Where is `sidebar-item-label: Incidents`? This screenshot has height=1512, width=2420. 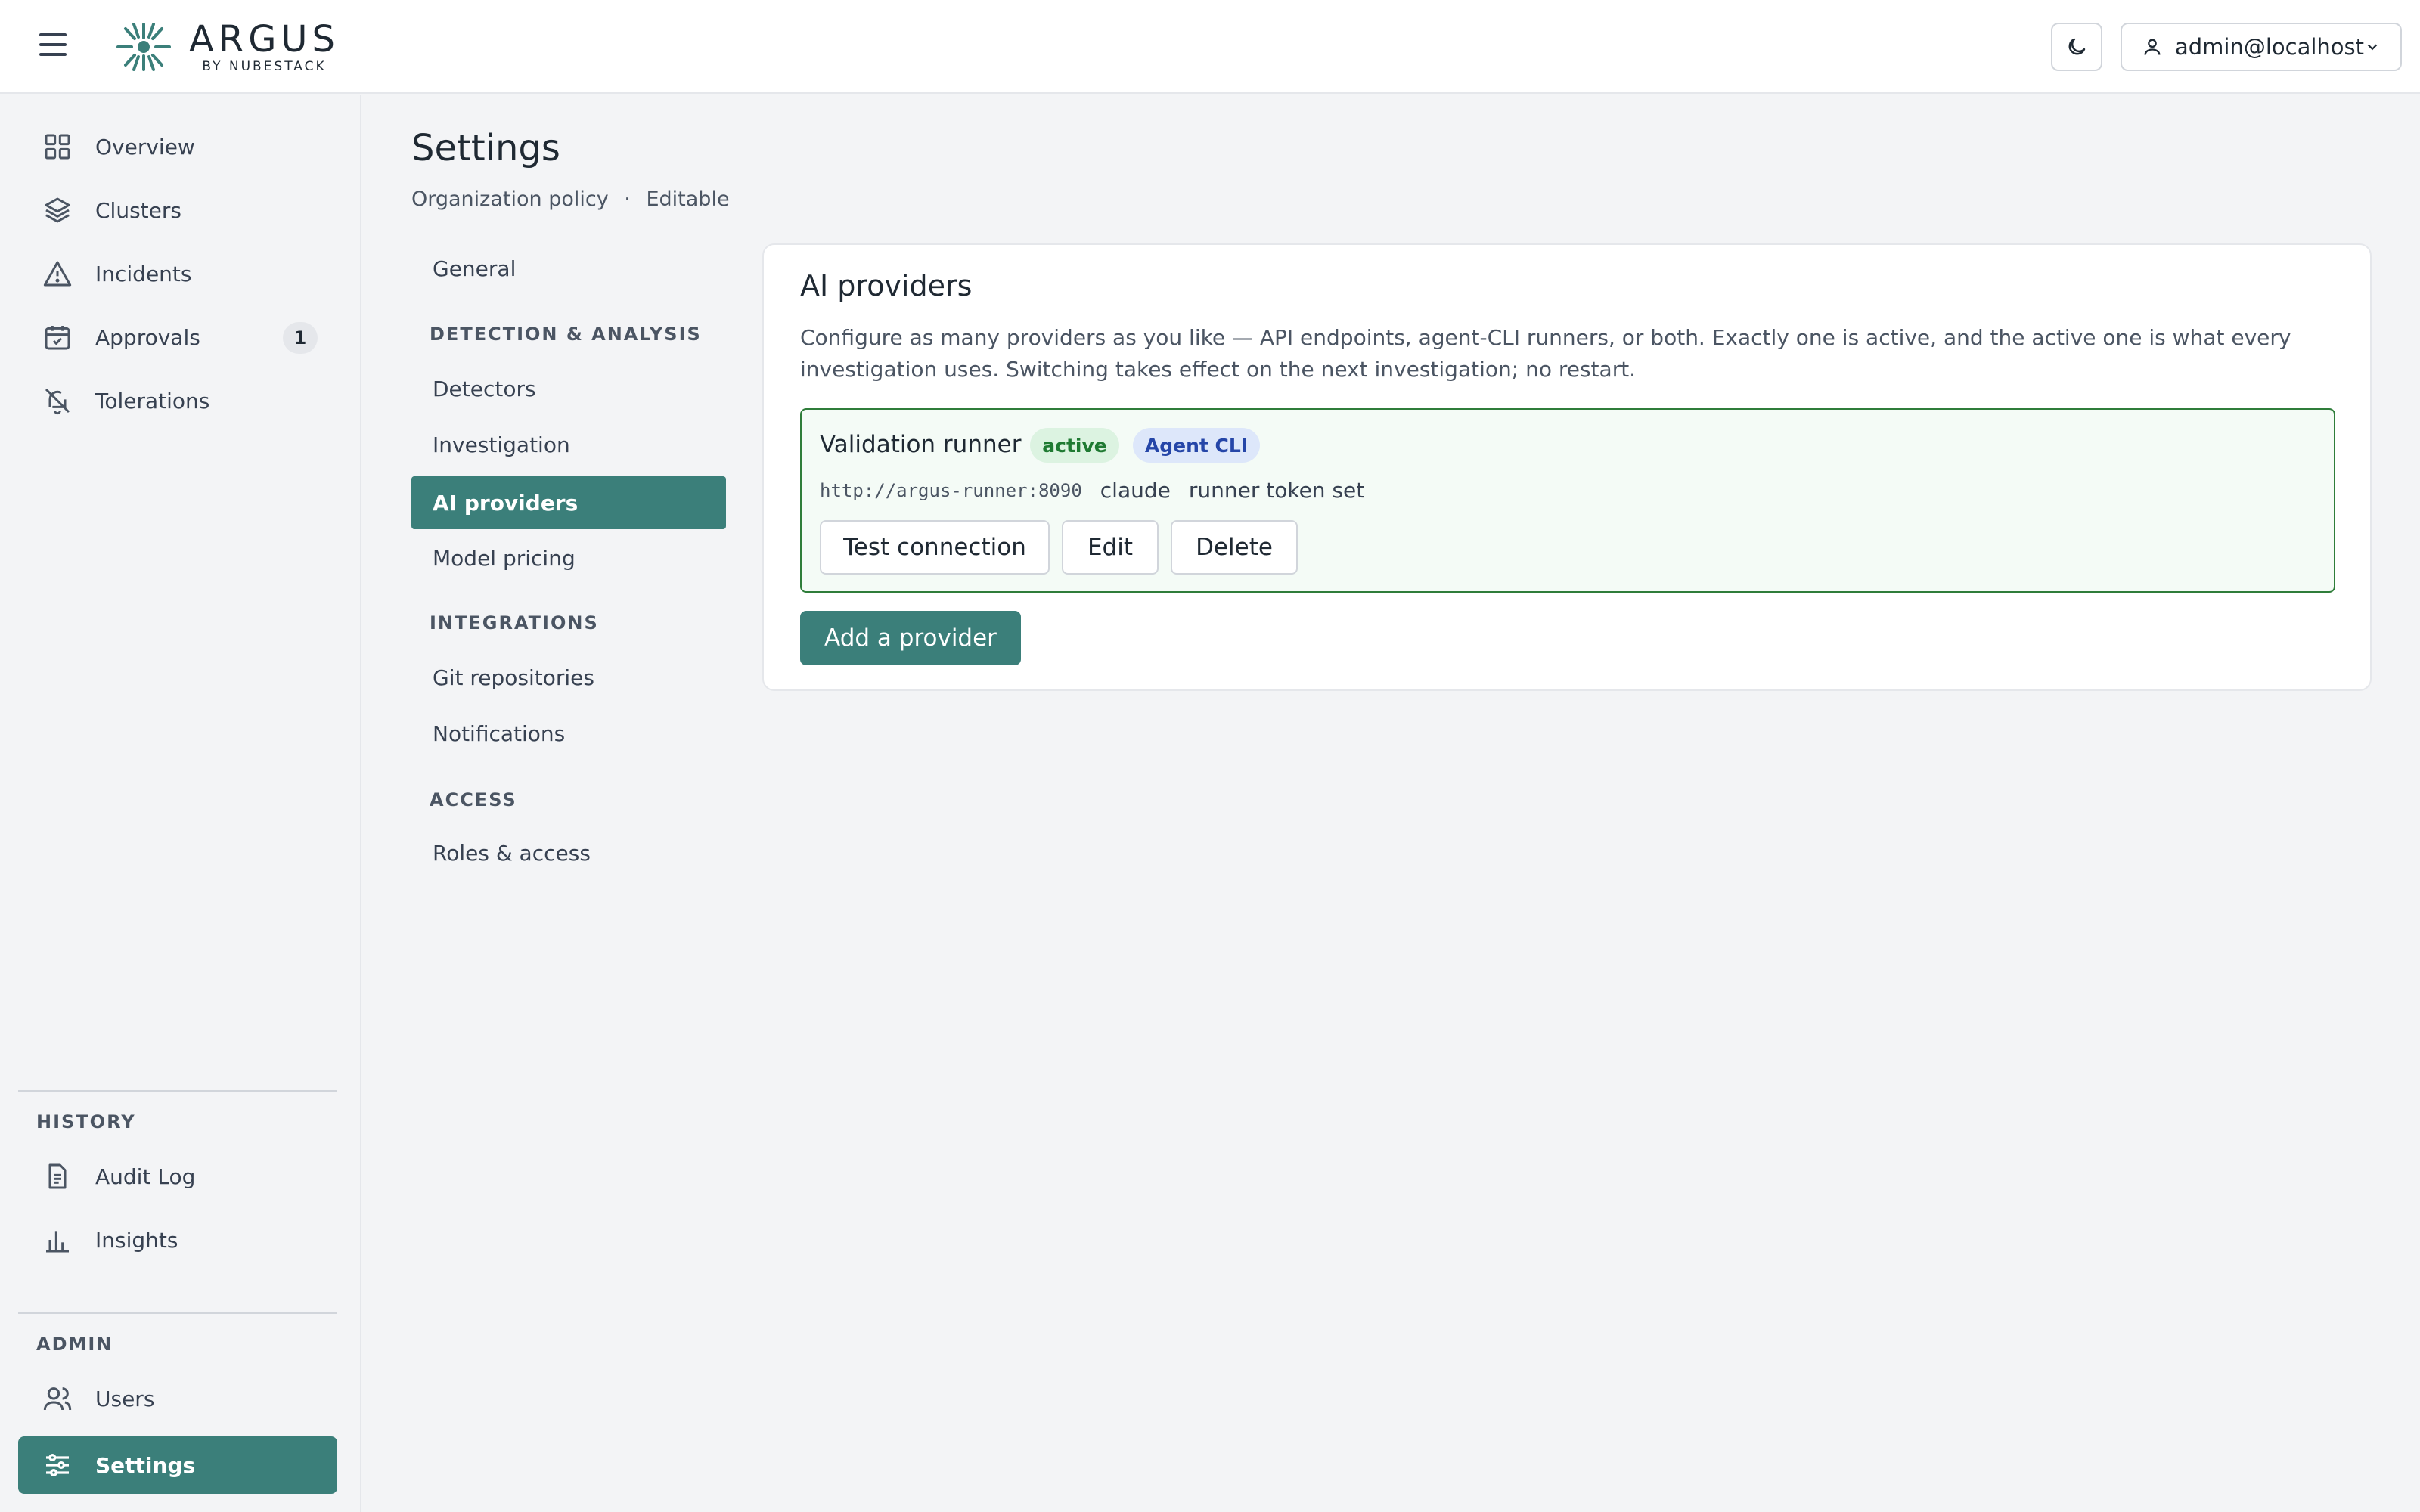
sidebar-item-label: Incidents is located at coordinates (143, 274).